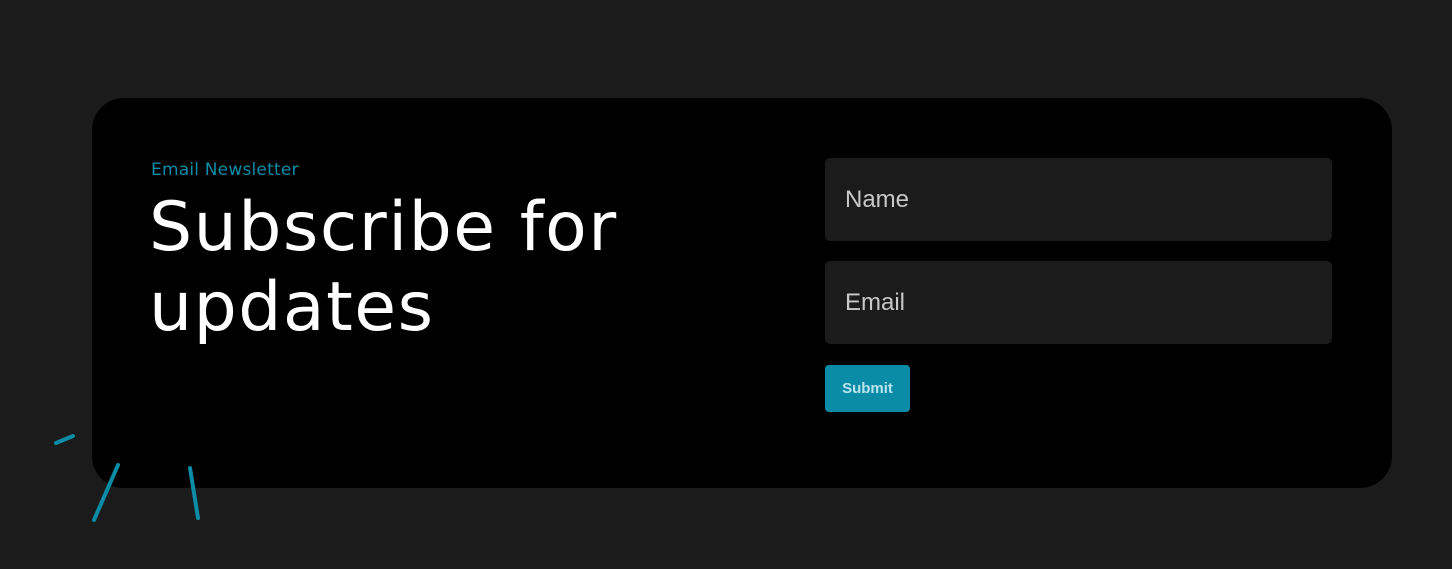  What do you see at coordinates (383, 267) in the screenshot?
I see `newsletter-headline: Subscribe for updates` at bounding box center [383, 267].